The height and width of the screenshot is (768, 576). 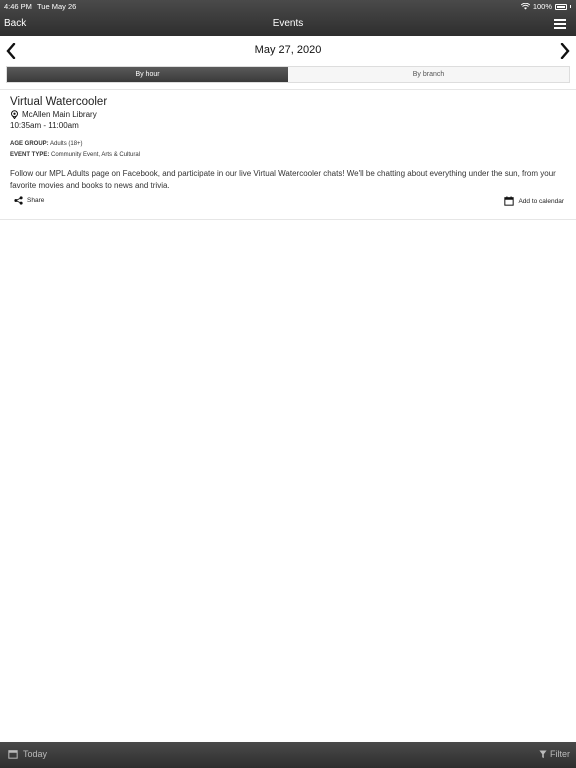 I want to click on event-actions: Share Add to calendar, so click(x=289, y=202).